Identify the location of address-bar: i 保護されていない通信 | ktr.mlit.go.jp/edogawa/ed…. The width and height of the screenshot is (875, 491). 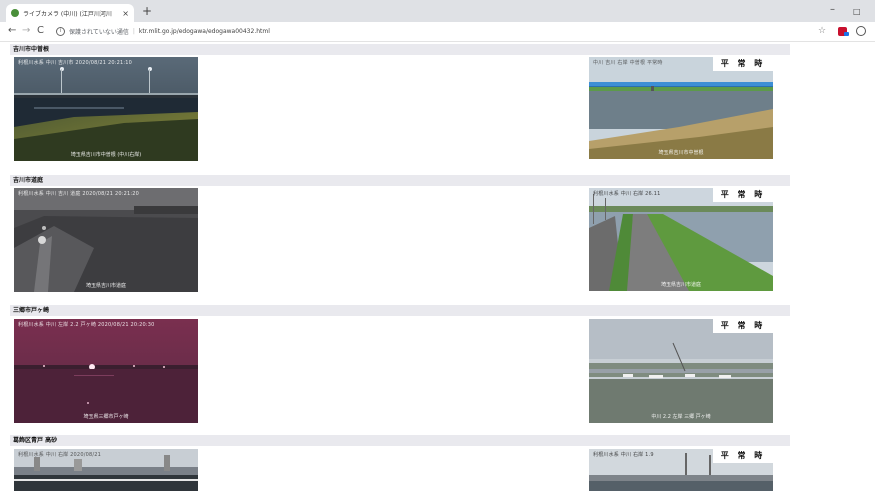
(428, 31).